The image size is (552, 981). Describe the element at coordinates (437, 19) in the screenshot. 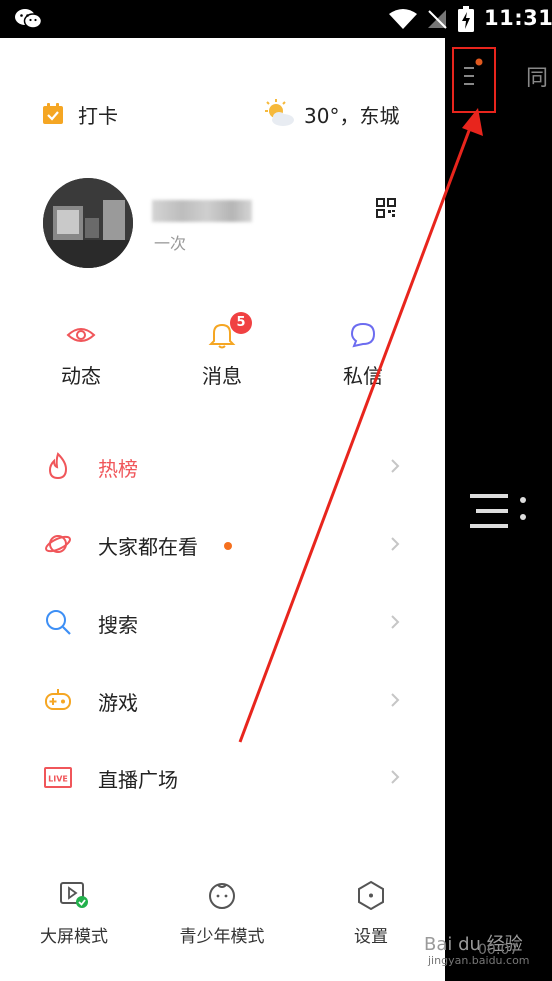

I see `no-sim-icon` at that location.